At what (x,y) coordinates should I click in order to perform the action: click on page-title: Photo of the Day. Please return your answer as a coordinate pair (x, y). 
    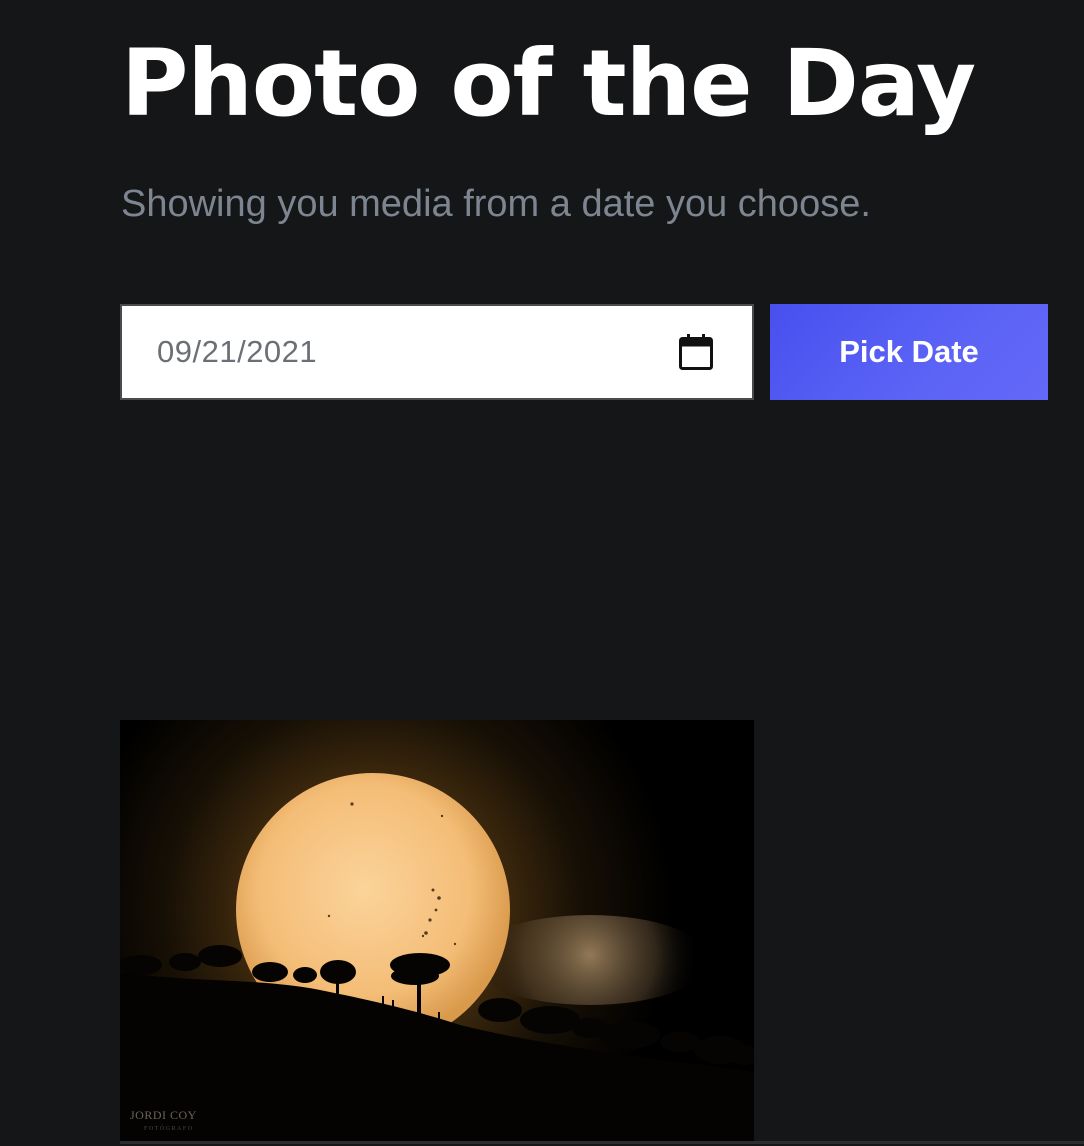
    Looking at the image, I should click on (548, 83).